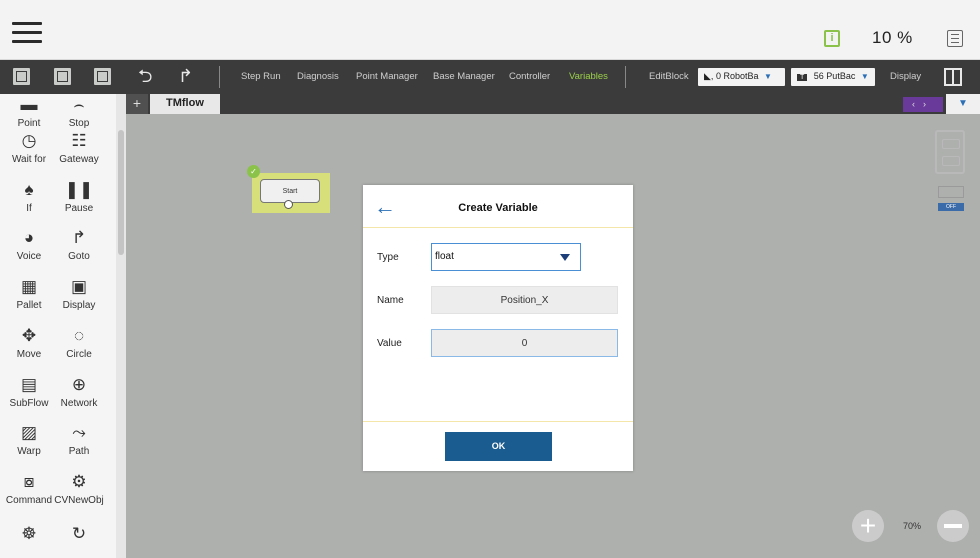 The height and width of the screenshot is (558, 980). What do you see at coordinates (524, 300) in the screenshot?
I see `name-field` at bounding box center [524, 300].